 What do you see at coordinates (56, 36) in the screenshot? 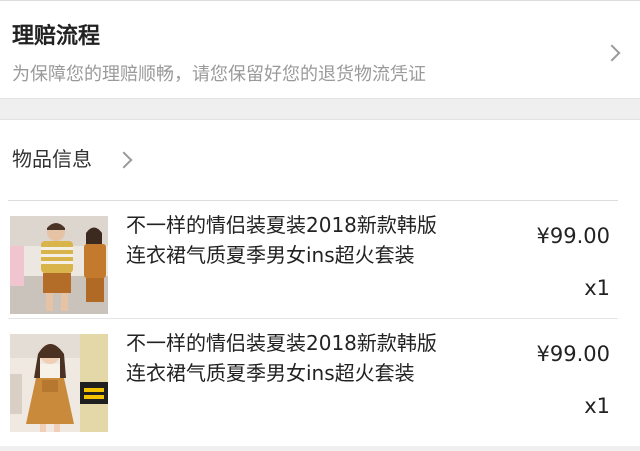
I see `claim-process-title: 理赔流程` at bounding box center [56, 36].